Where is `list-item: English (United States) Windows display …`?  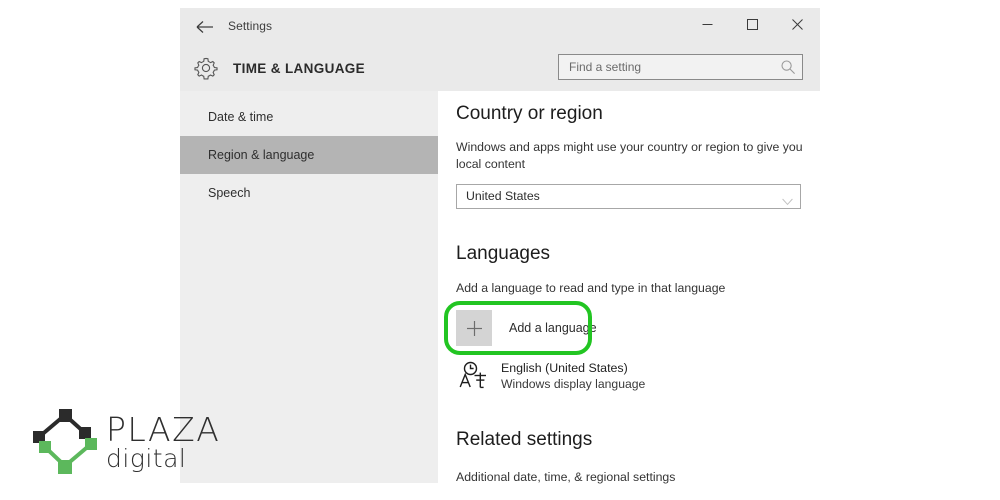 list-item: English (United States) Windows display … is located at coordinates (550, 375).